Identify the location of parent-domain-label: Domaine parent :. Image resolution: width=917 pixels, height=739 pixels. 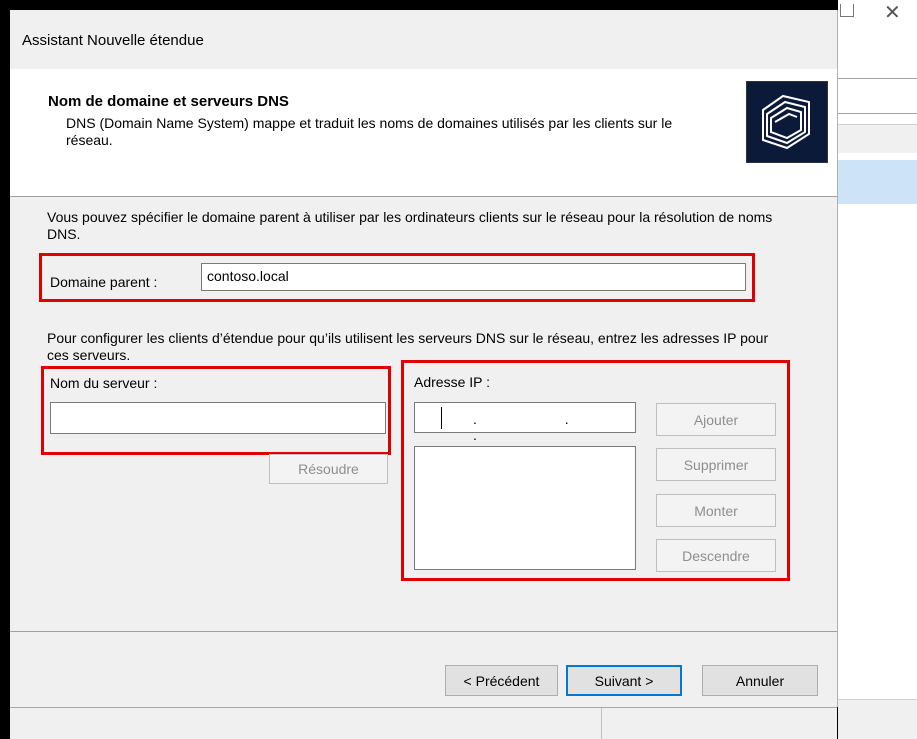
(104, 282).